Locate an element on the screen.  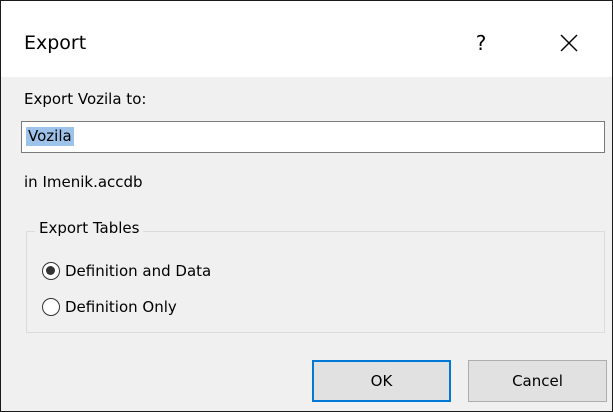
cancel-button: Cancel is located at coordinates (537, 381).